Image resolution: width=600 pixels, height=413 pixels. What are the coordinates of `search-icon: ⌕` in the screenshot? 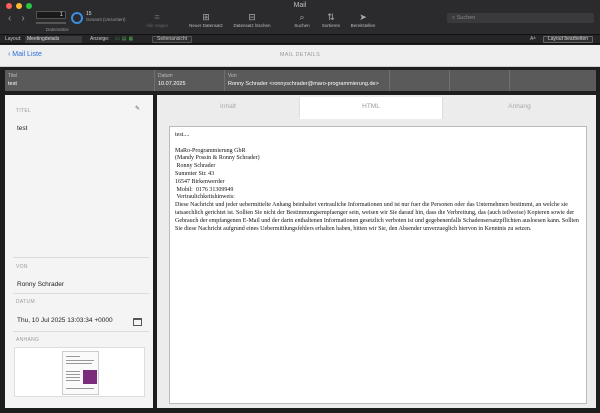 It's located at (302, 17).